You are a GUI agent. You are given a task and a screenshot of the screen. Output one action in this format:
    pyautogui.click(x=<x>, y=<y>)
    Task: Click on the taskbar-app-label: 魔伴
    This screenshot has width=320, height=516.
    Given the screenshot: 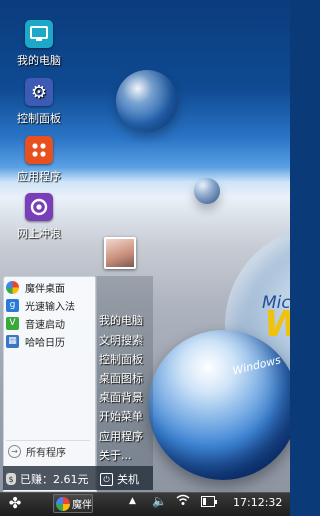 What is the action you would take?
    pyautogui.click(x=82, y=505)
    